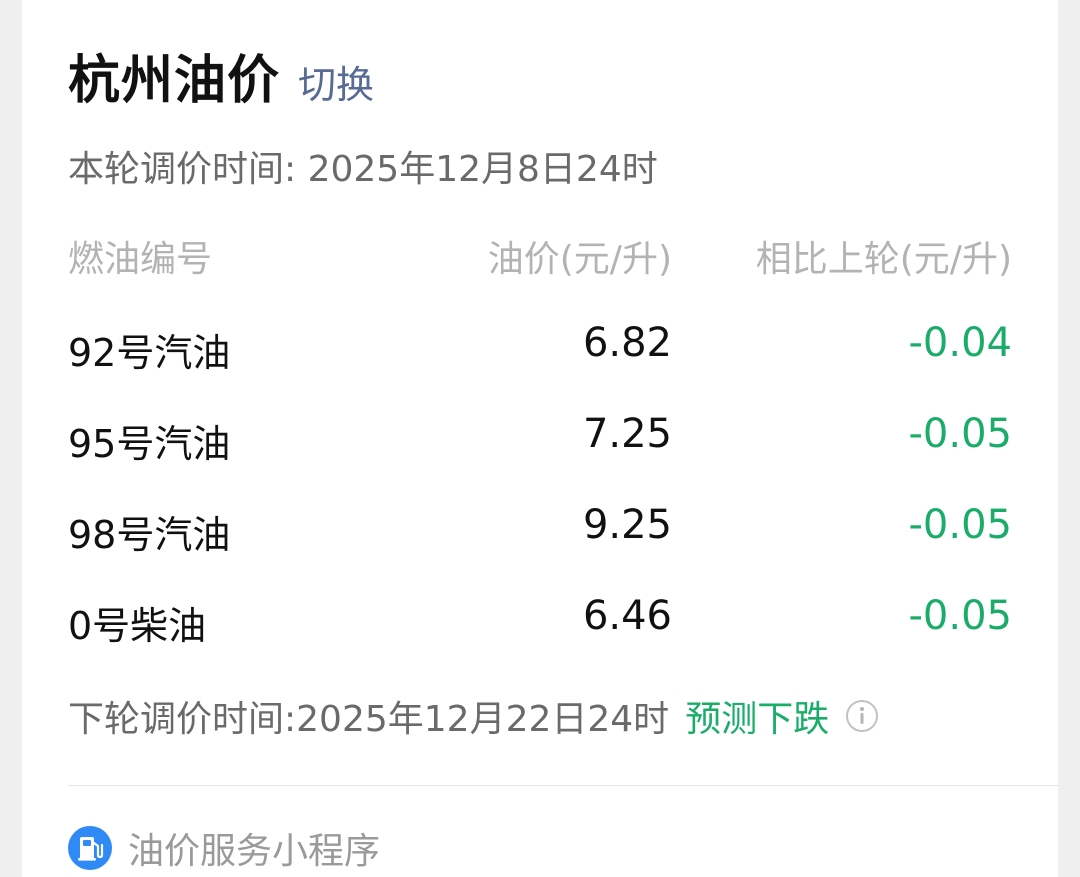  Describe the element at coordinates (627, 616) in the screenshot. I see `fuel-price: 6.46` at that location.